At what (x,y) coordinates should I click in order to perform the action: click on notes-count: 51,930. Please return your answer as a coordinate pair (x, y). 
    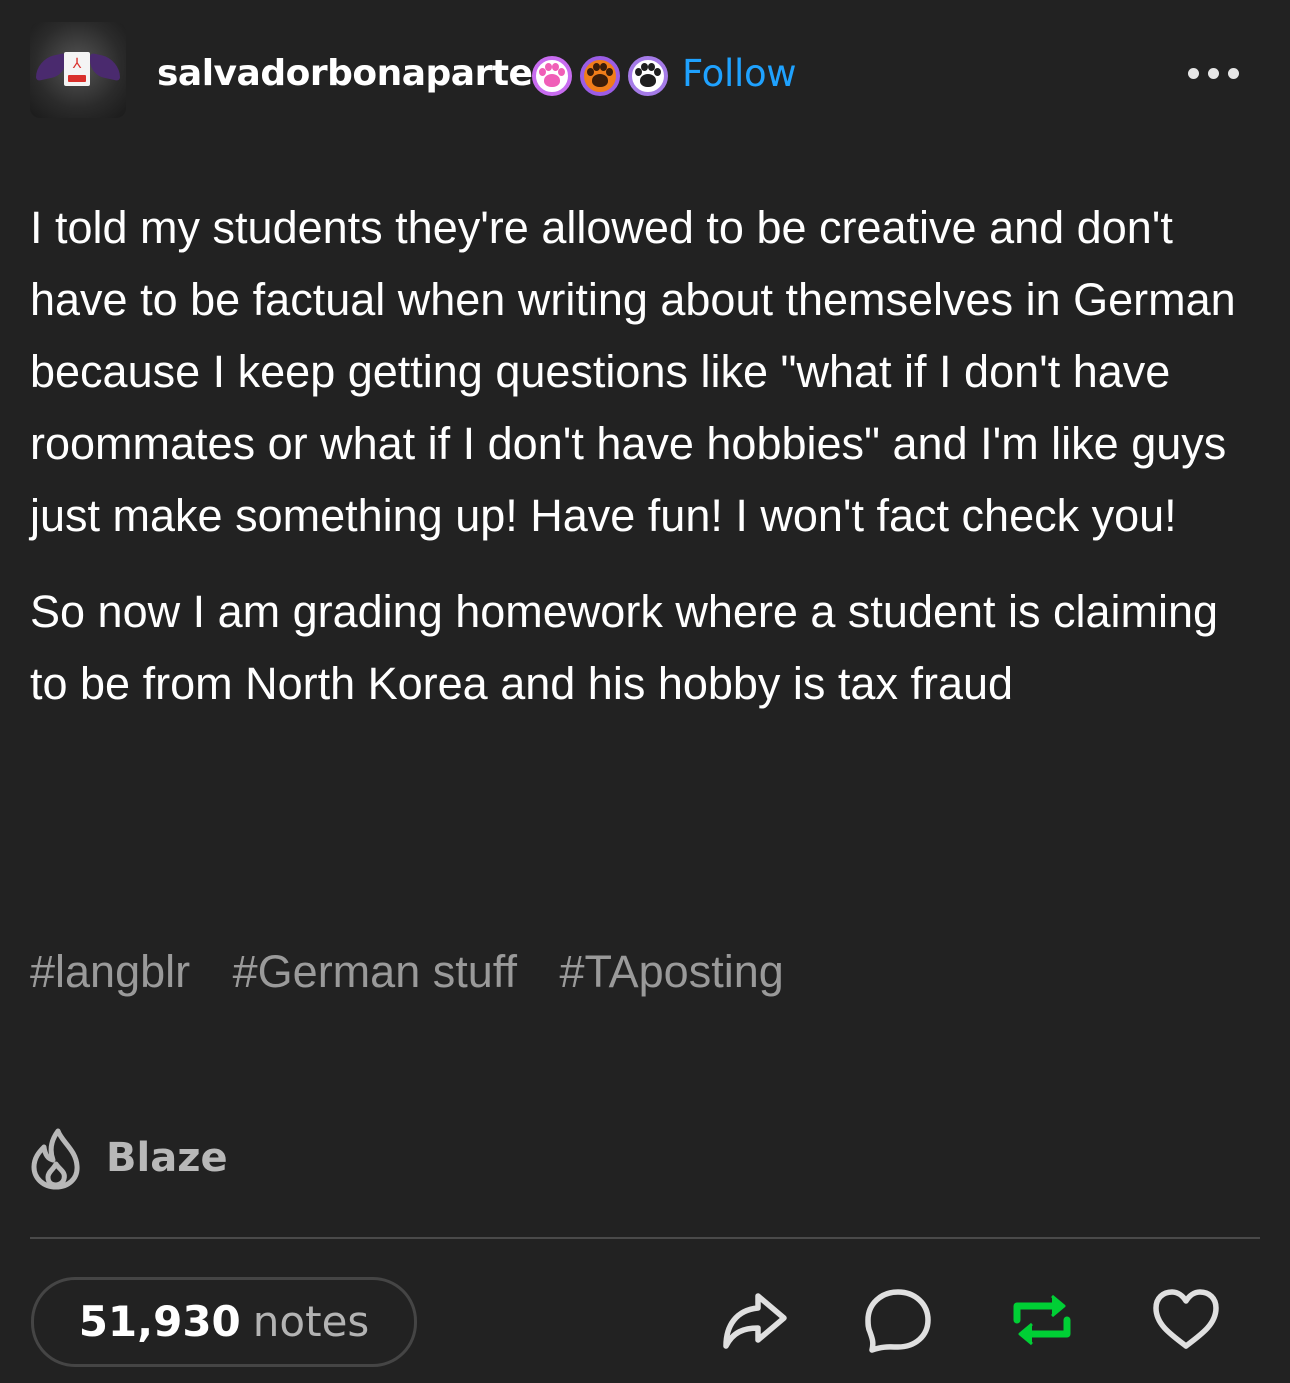
    Looking at the image, I should click on (159, 1321).